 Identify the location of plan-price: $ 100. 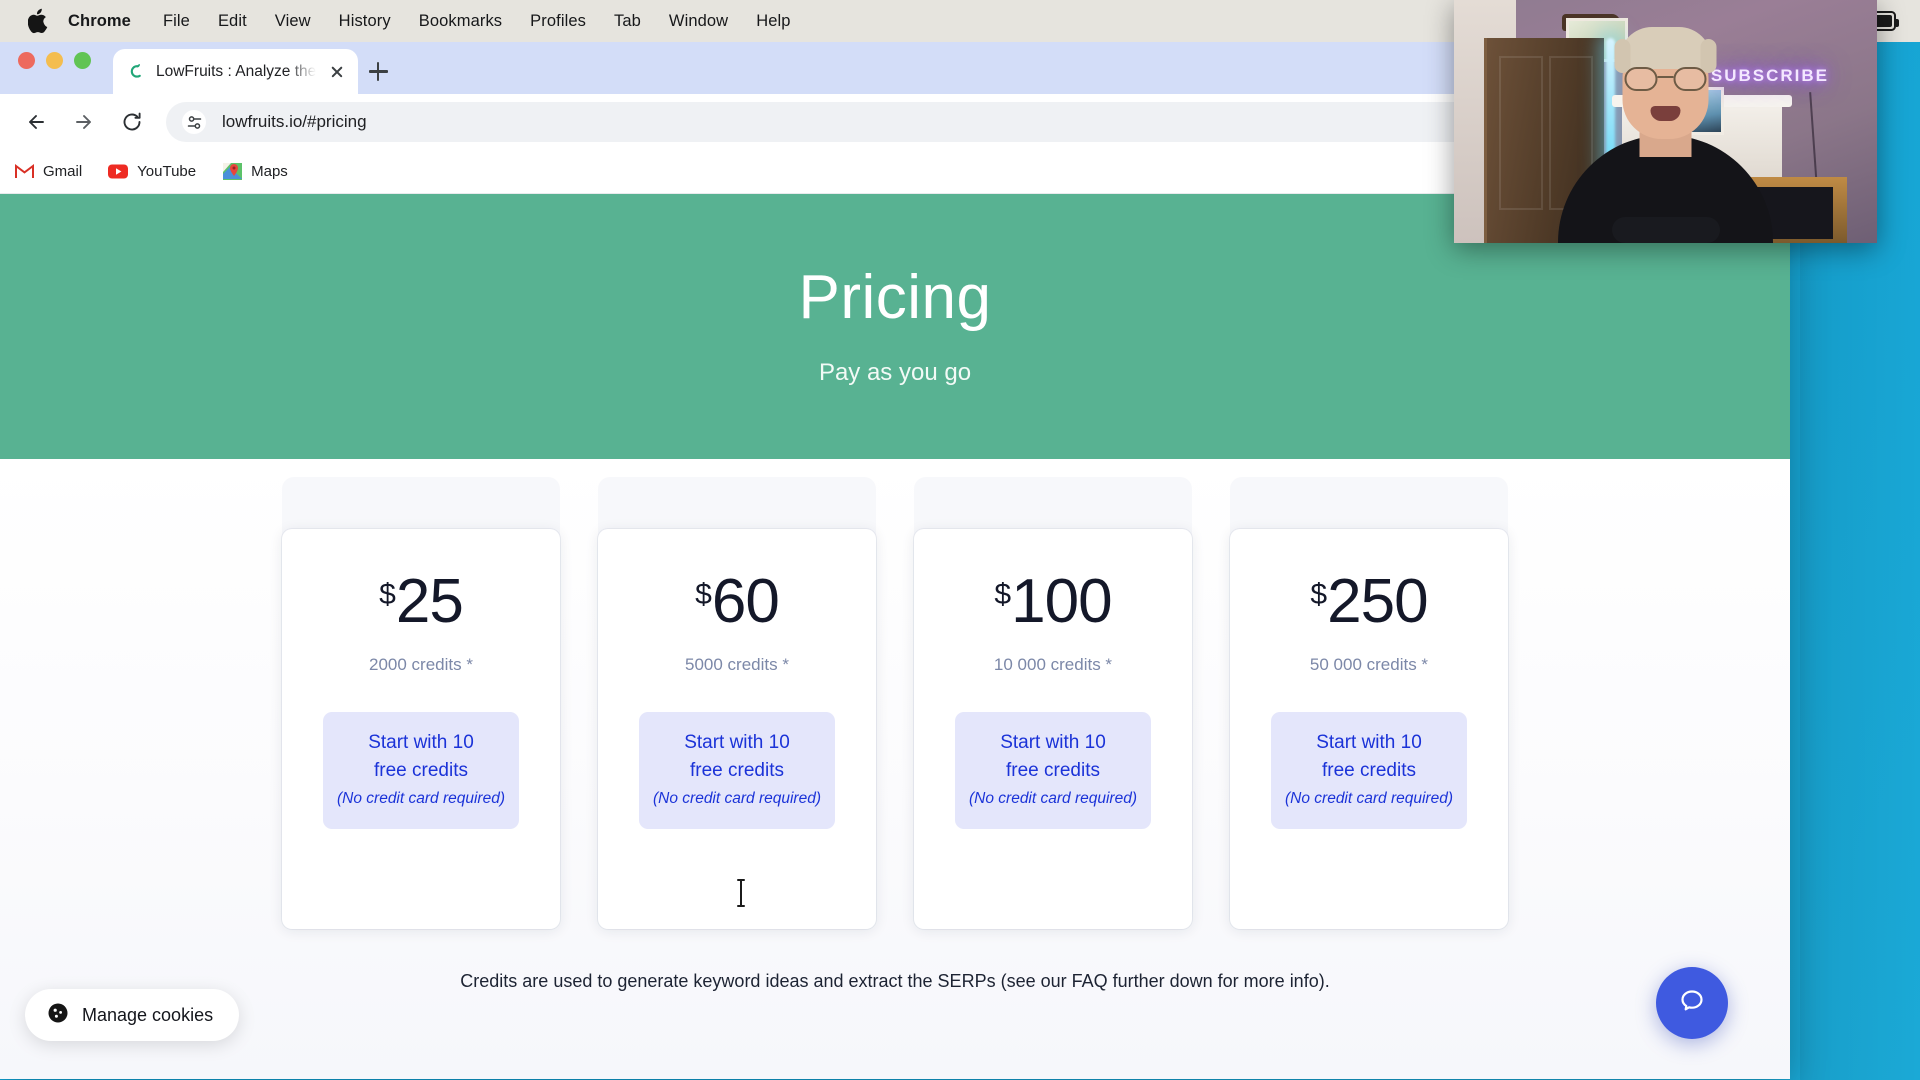
(1053, 601).